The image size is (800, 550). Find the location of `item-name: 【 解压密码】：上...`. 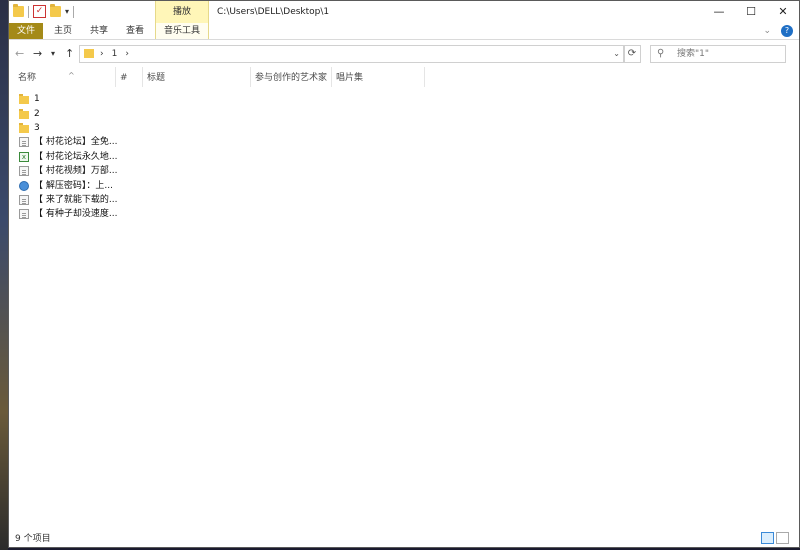

item-name: 【 解压密码】：上... is located at coordinates (73, 185).